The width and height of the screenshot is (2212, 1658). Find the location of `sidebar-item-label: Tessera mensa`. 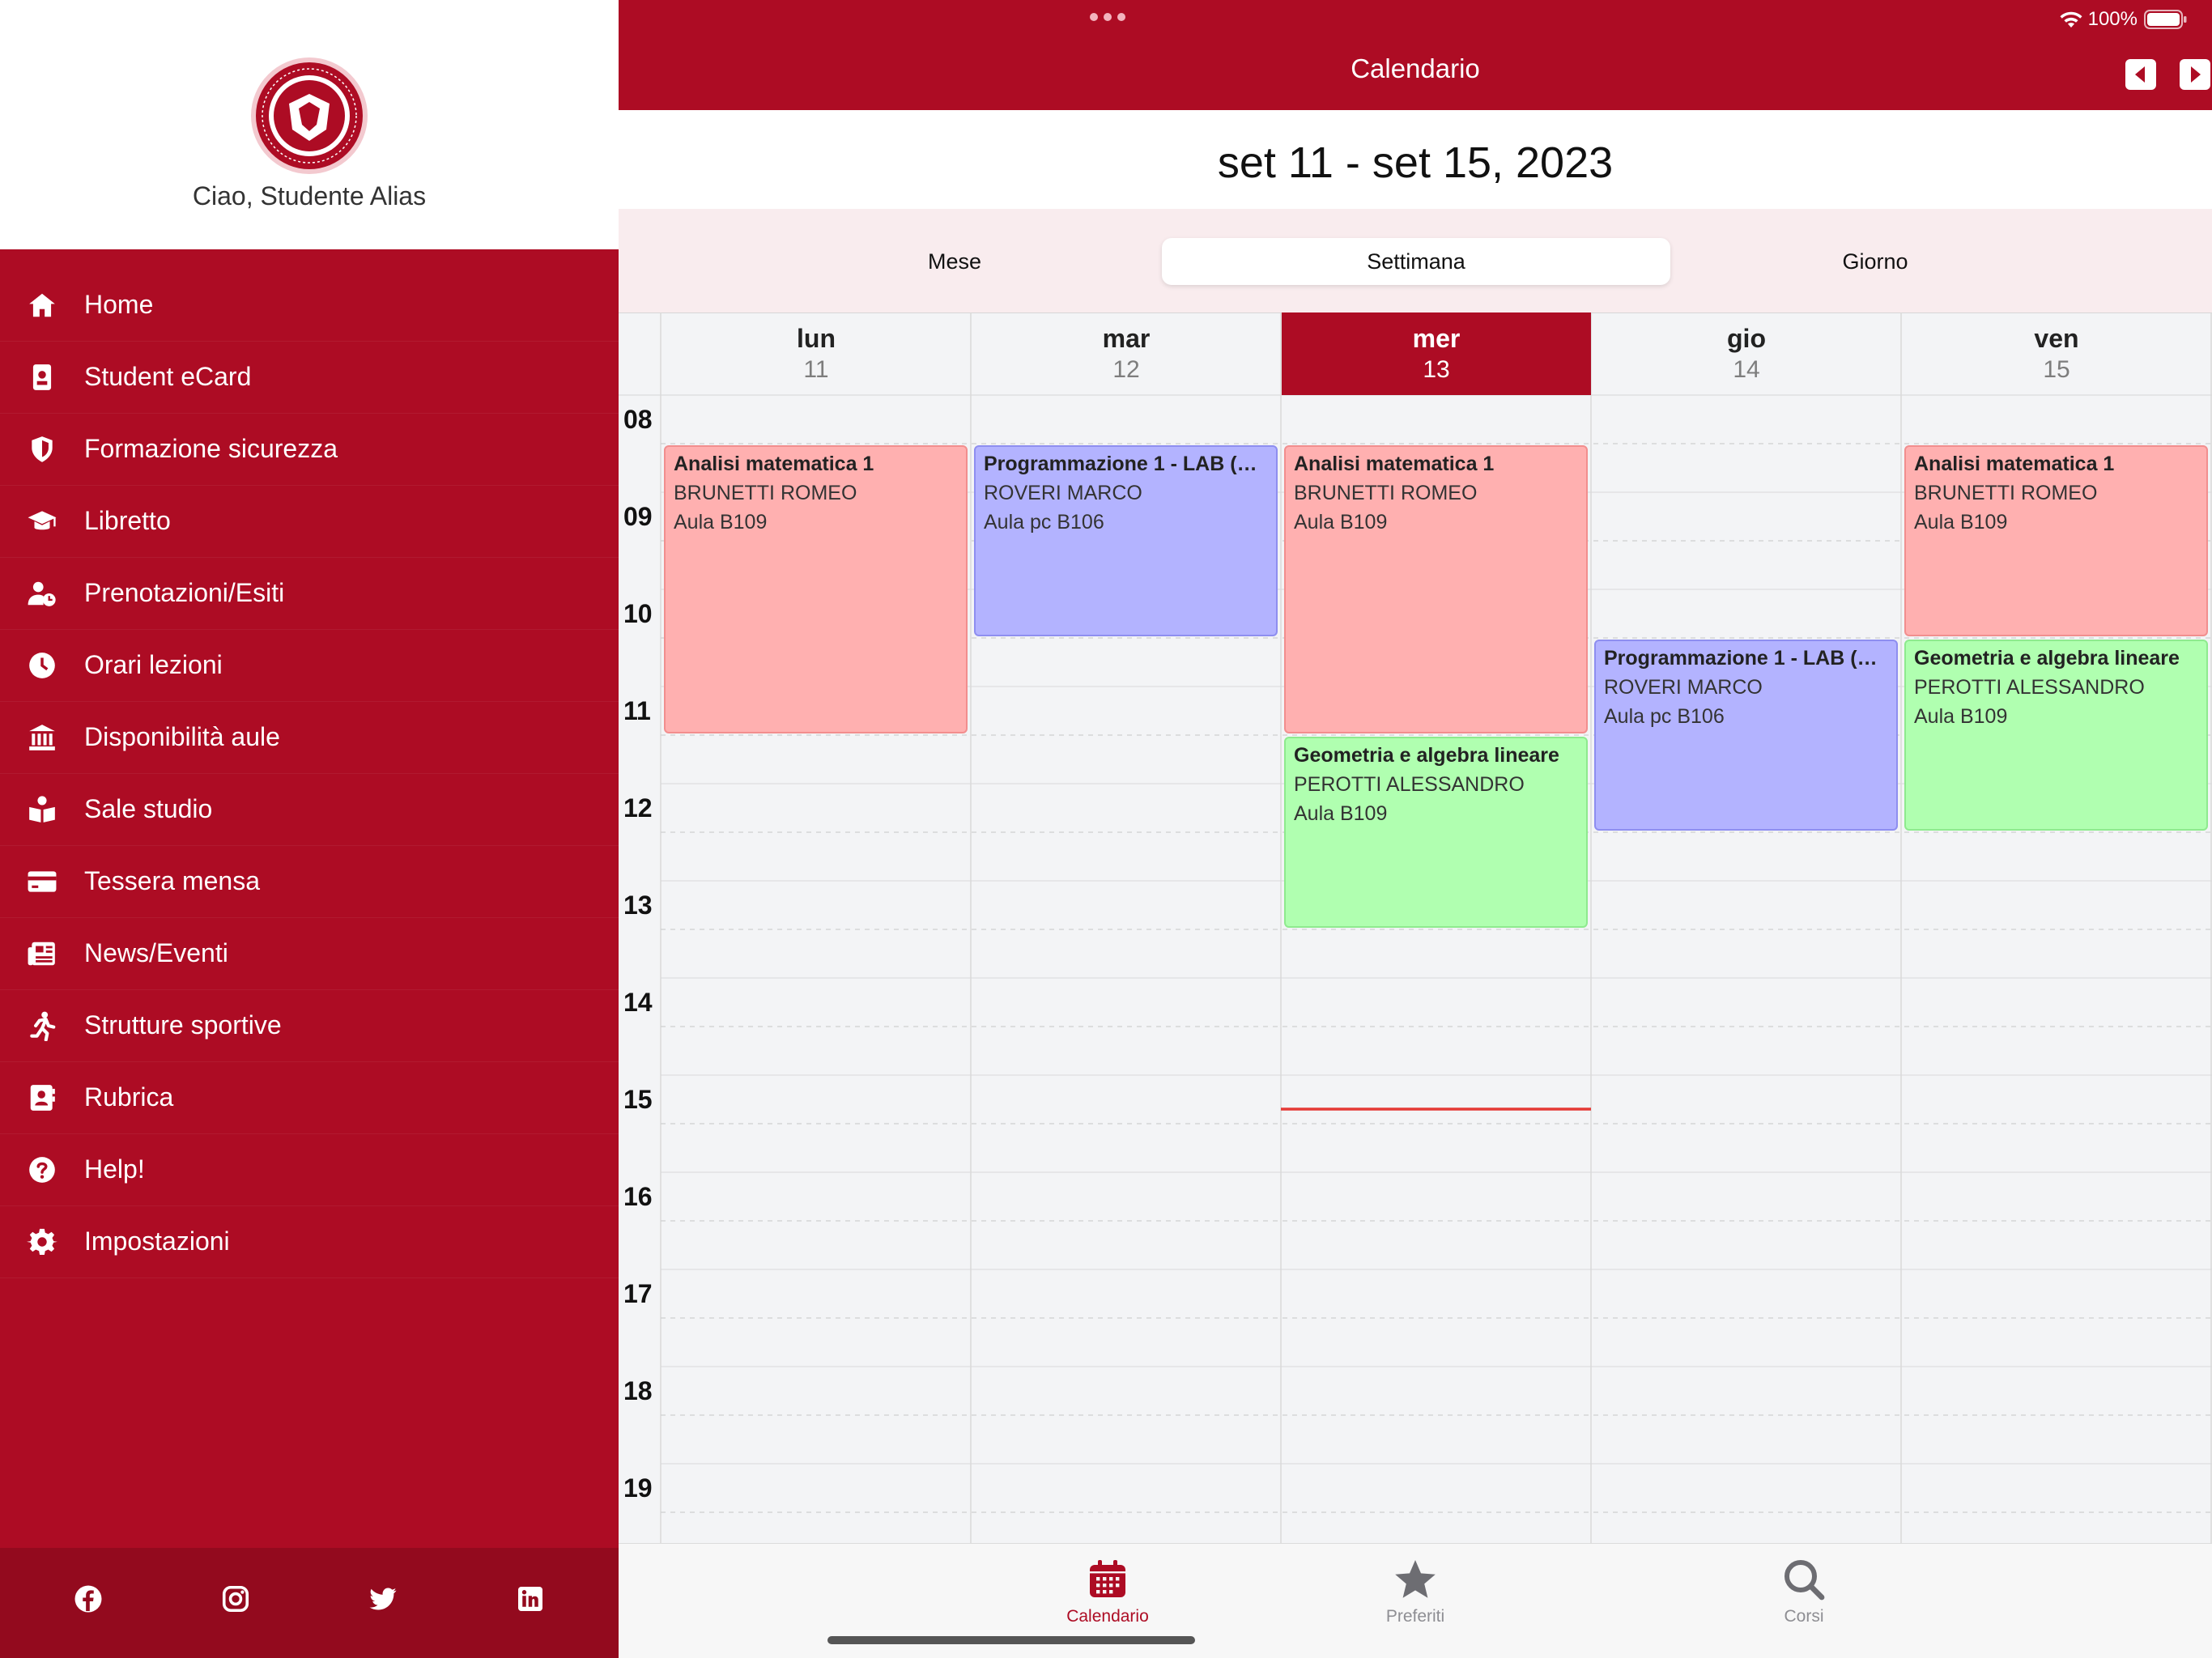

sidebar-item-label: Tessera mensa is located at coordinates (172, 880).